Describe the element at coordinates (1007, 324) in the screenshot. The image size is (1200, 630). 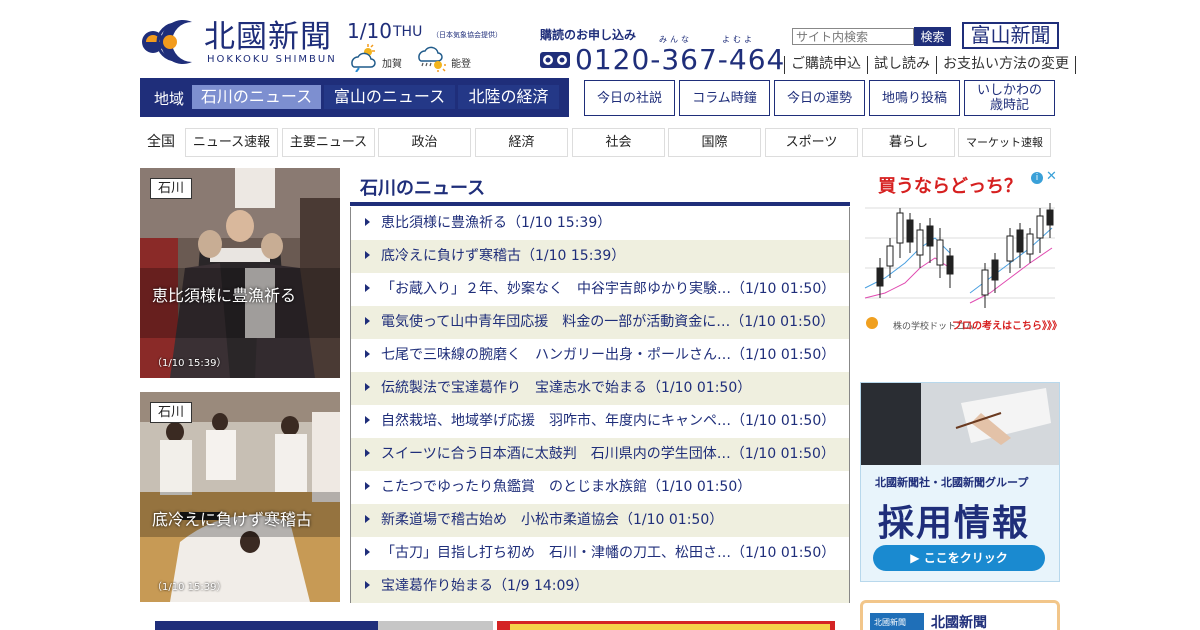
I see `stock-ad-cta: プロの考えはこちら》》》` at that location.